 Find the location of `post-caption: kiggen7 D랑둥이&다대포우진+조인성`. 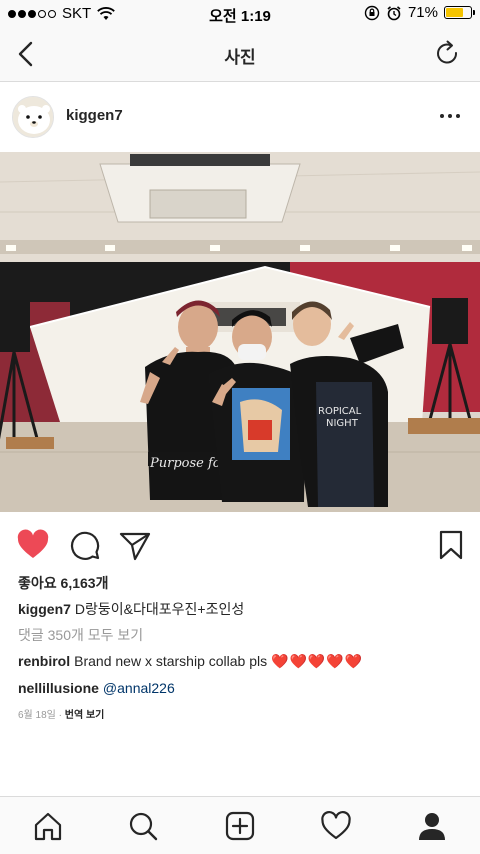

post-caption: kiggen7 D랑둥이&다대포우진+조인성 is located at coordinates (131, 609).